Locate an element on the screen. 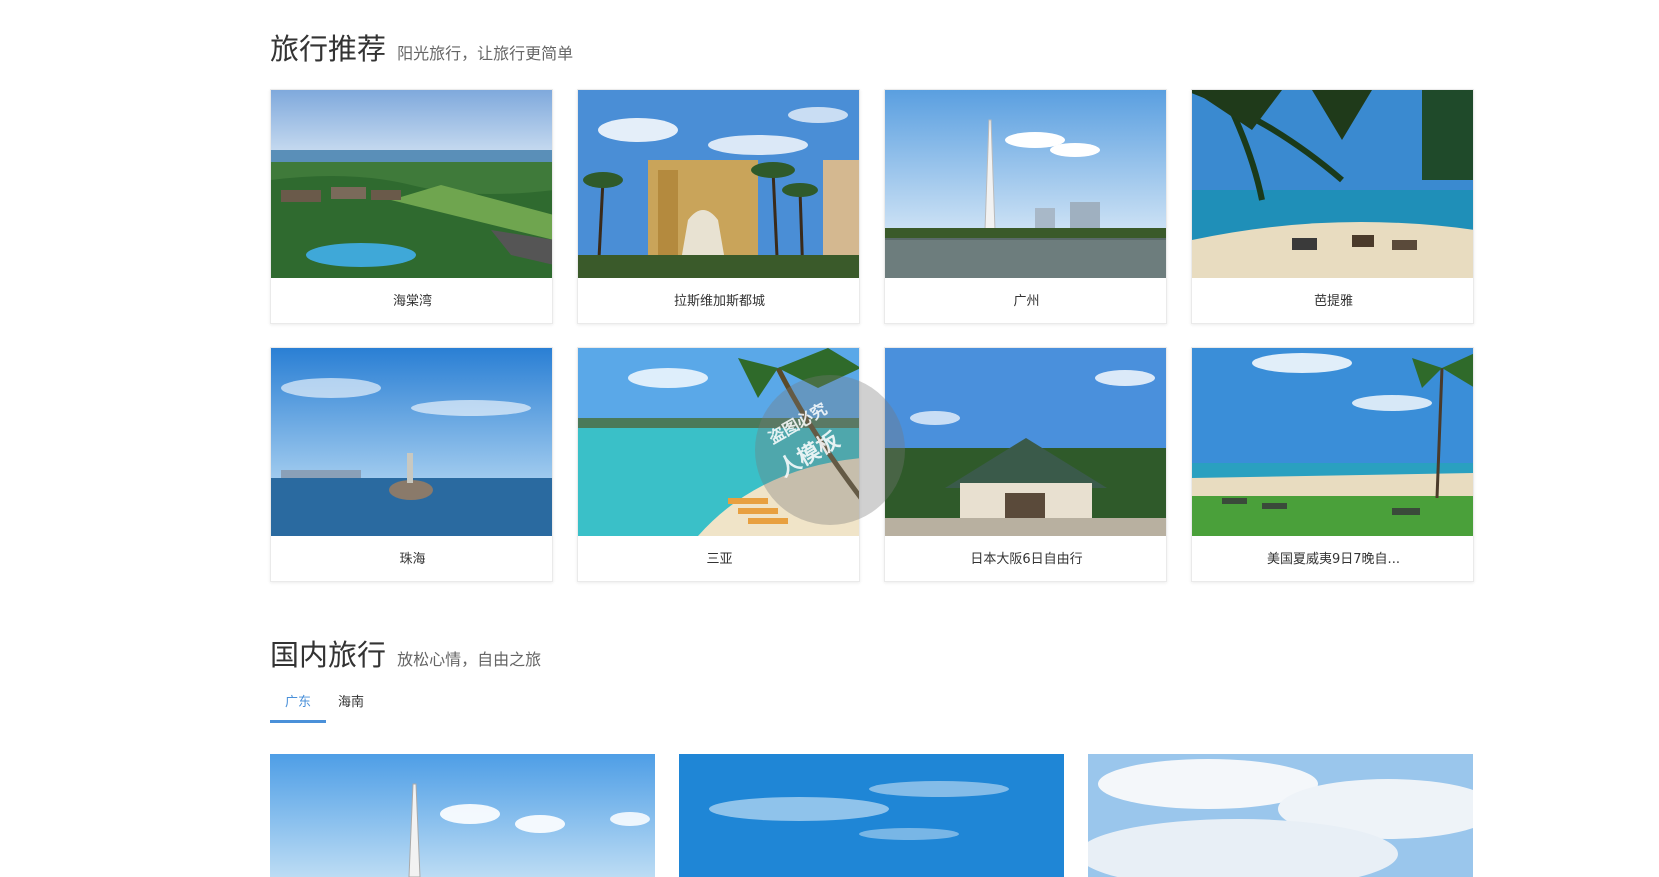 The image size is (1659, 877). section-header-recommend: 旅行推荐 阳光旅行，让旅行更简单 is located at coordinates (421, 47).